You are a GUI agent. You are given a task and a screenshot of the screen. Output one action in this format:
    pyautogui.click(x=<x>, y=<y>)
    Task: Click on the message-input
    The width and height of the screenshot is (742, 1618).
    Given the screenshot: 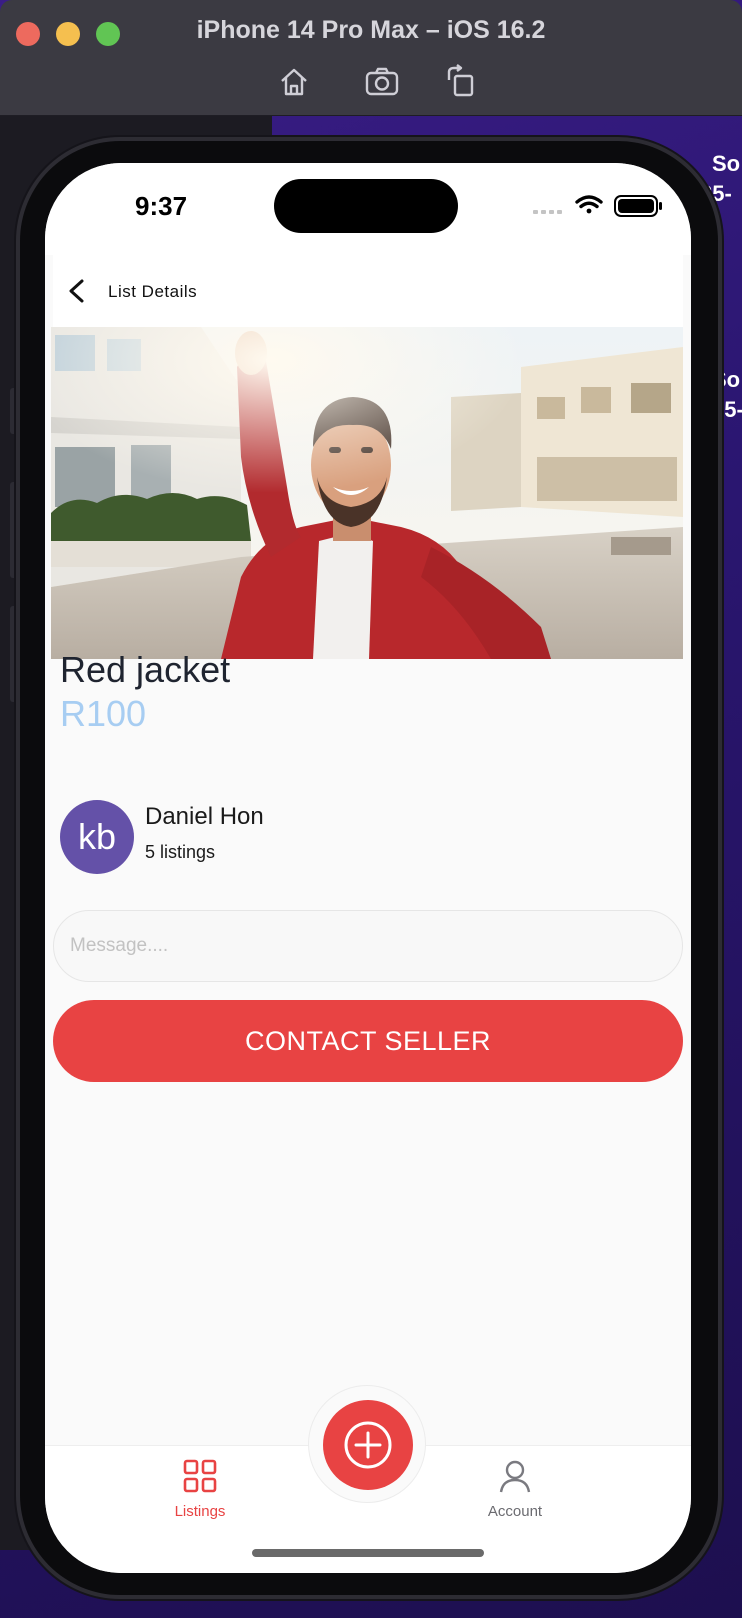 What is the action you would take?
    pyautogui.click(x=368, y=946)
    